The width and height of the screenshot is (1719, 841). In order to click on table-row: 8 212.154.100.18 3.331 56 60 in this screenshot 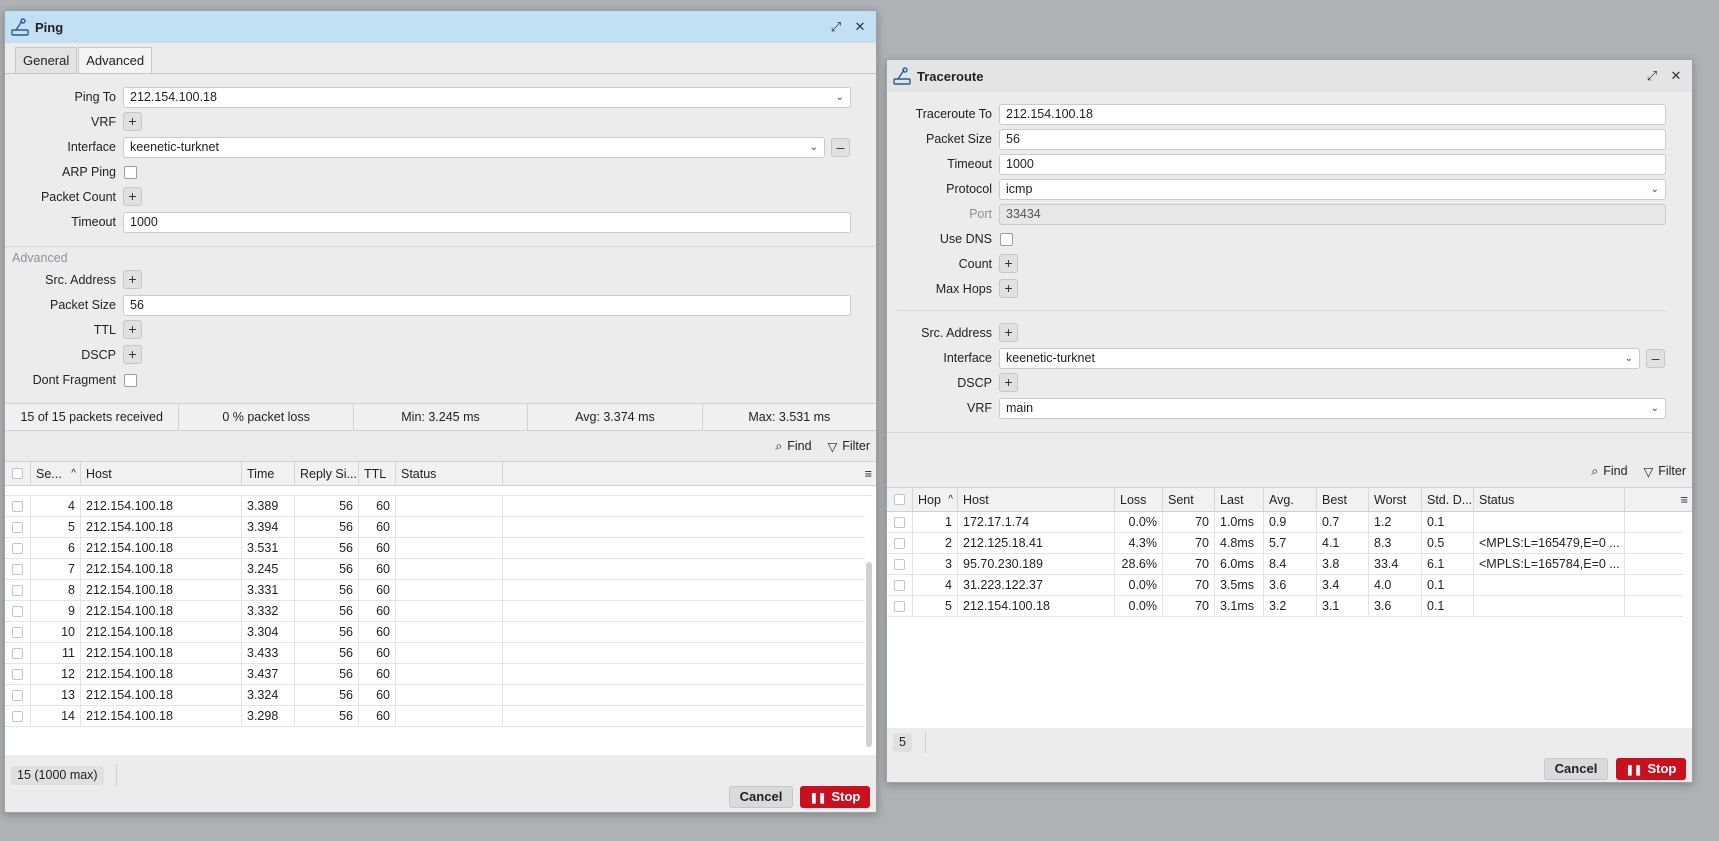, I will do `click(435, 590)`.